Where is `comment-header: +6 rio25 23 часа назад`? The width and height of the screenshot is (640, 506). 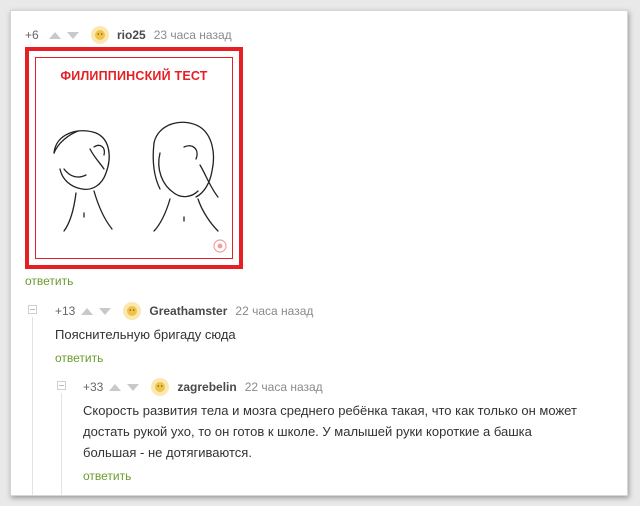 comment-header: +6 rio25 23 часа назад is located at coordinates (128, 35).